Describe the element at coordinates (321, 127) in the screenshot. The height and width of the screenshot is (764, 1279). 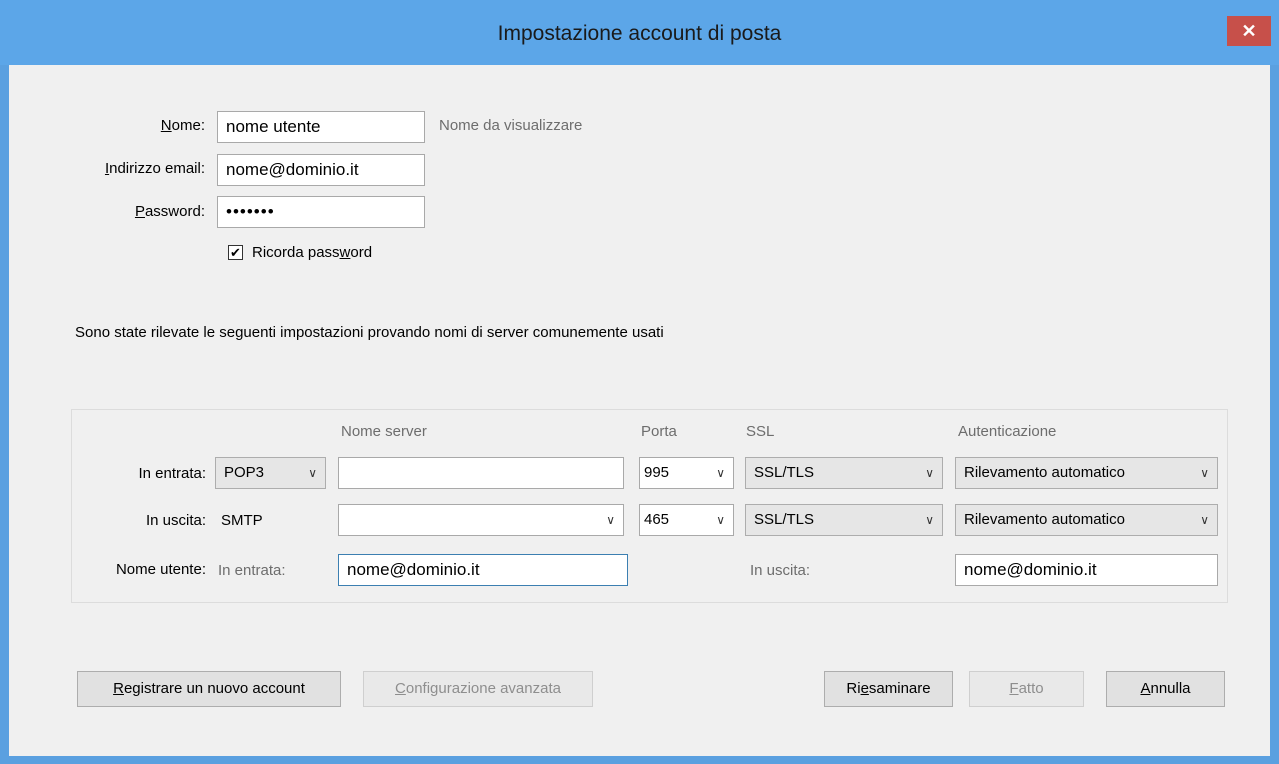
I see `name-field: nome utente` at that location.